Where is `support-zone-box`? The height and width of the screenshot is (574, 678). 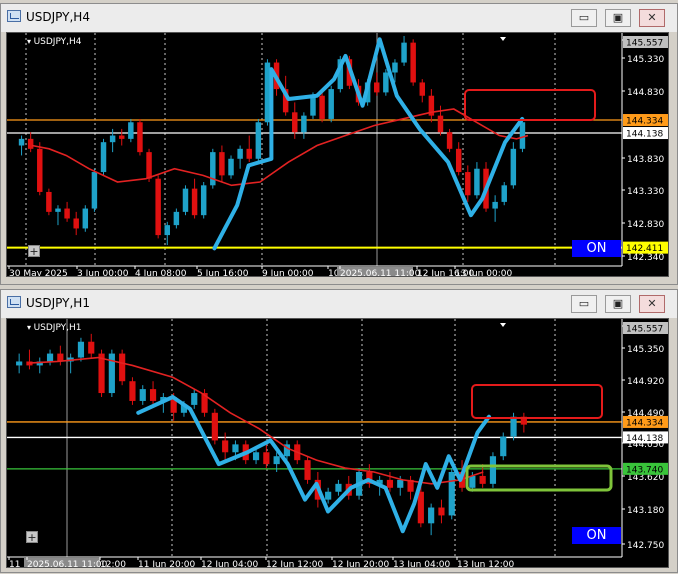
support-zone-box is located at coordinates (539, 478).